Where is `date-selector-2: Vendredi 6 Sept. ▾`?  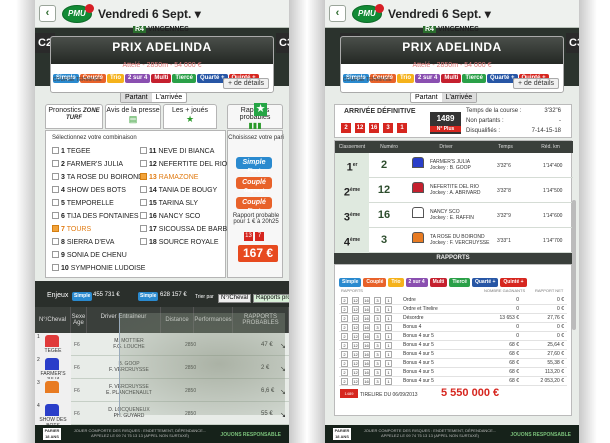
date-selector-2: Vendredi 6 Sept. ▾ is located at coordinates (439, 14).